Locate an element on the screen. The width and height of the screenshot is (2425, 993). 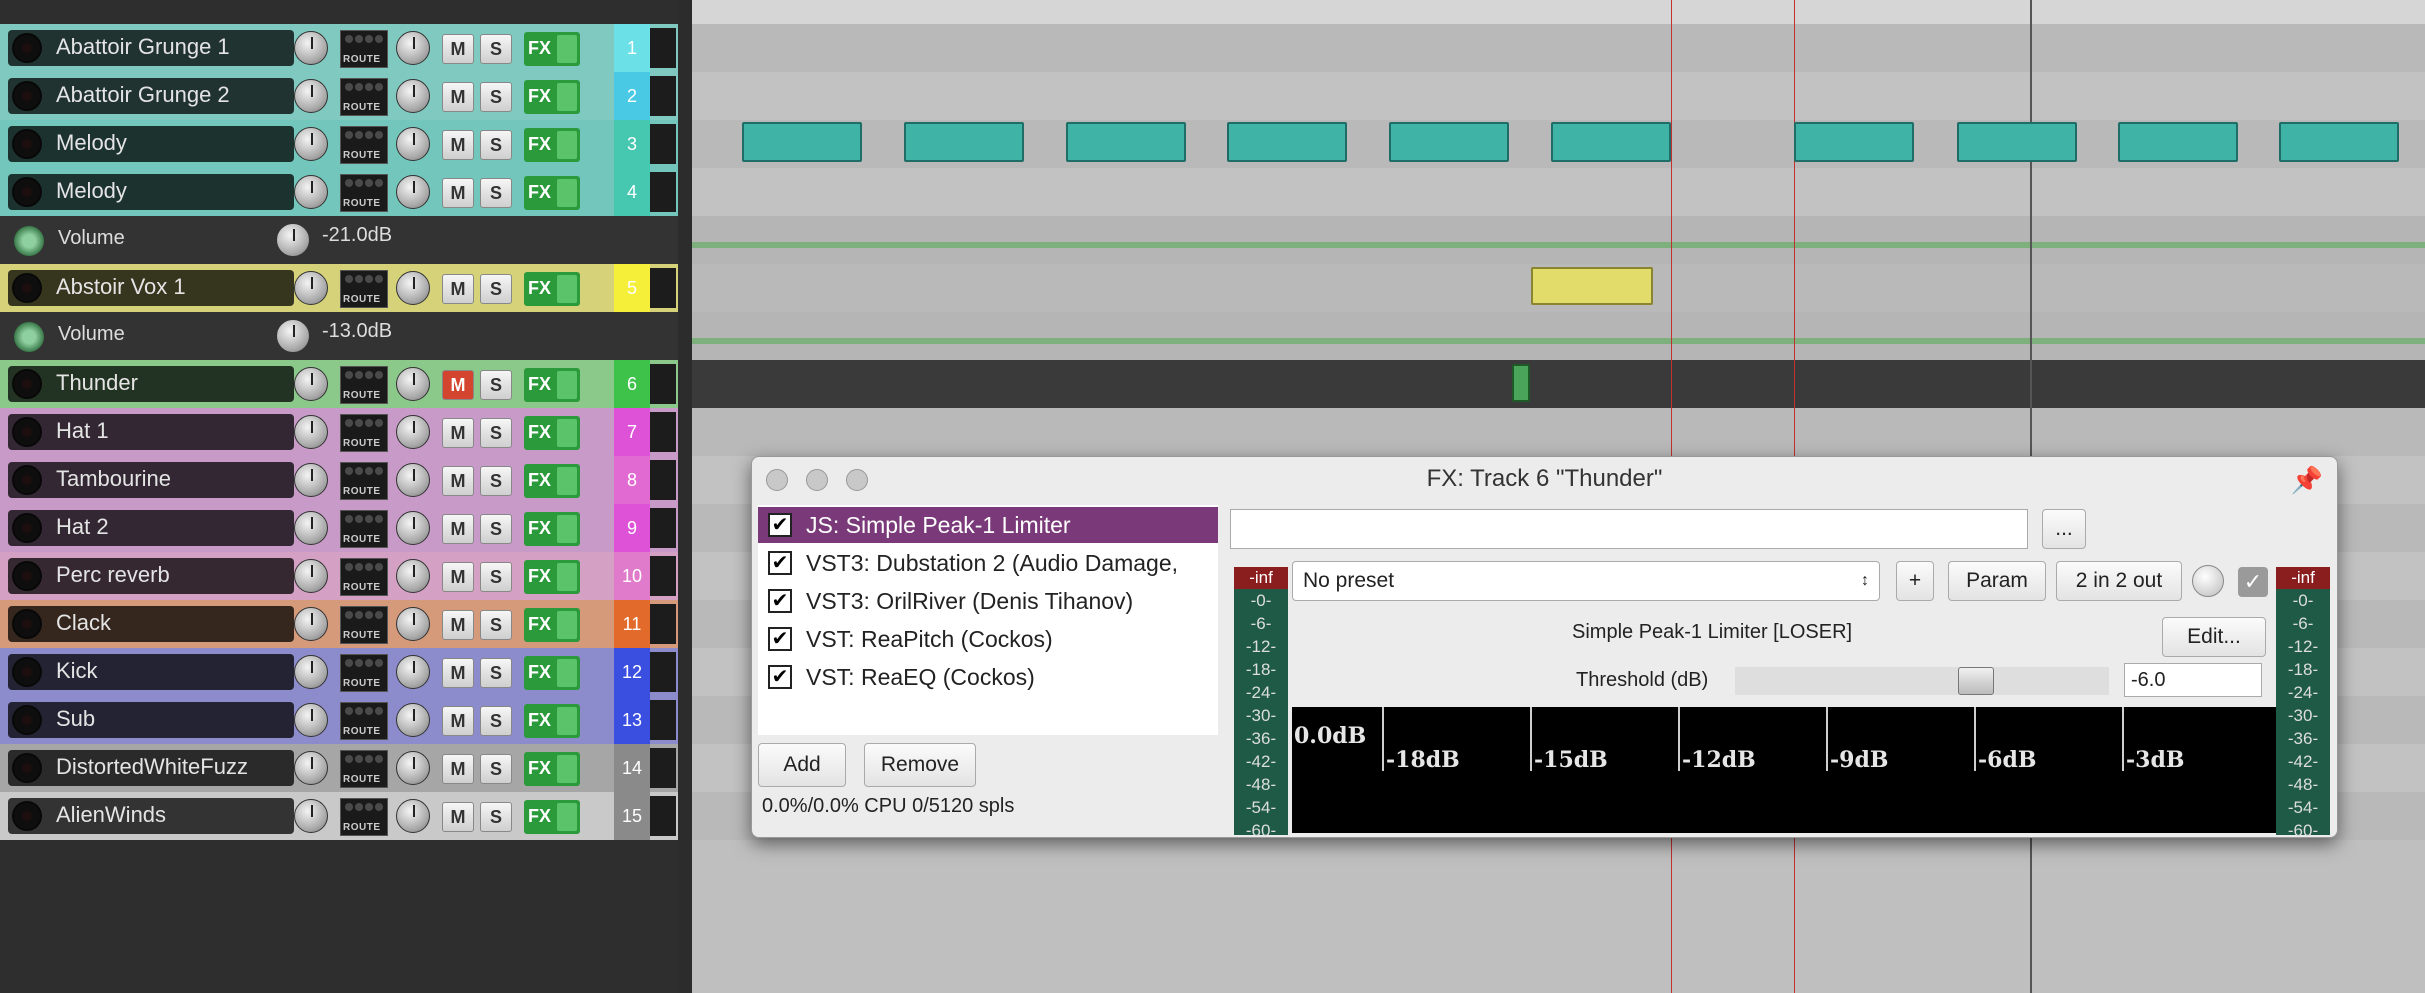
timeline-ruler is located at coordinates (1558, 12).